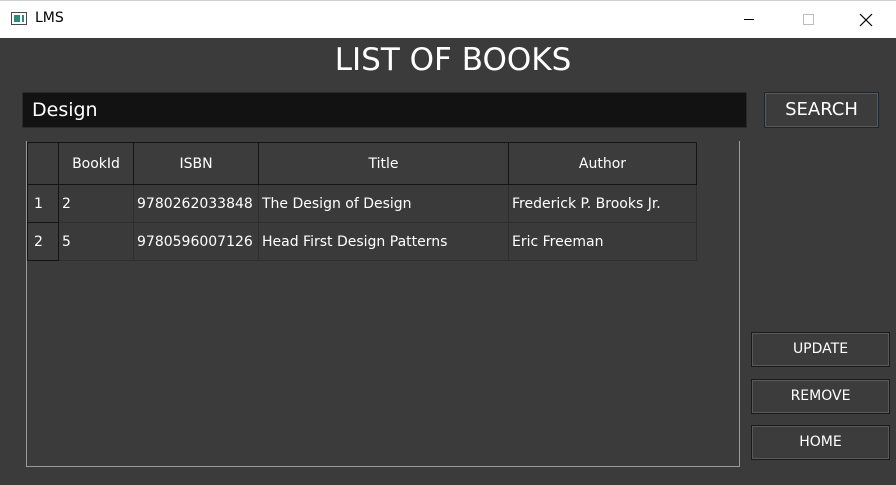 The height and width of the screenshot is (485, 896). I want to click on window-titlebar: LMS, so click(448, 19).